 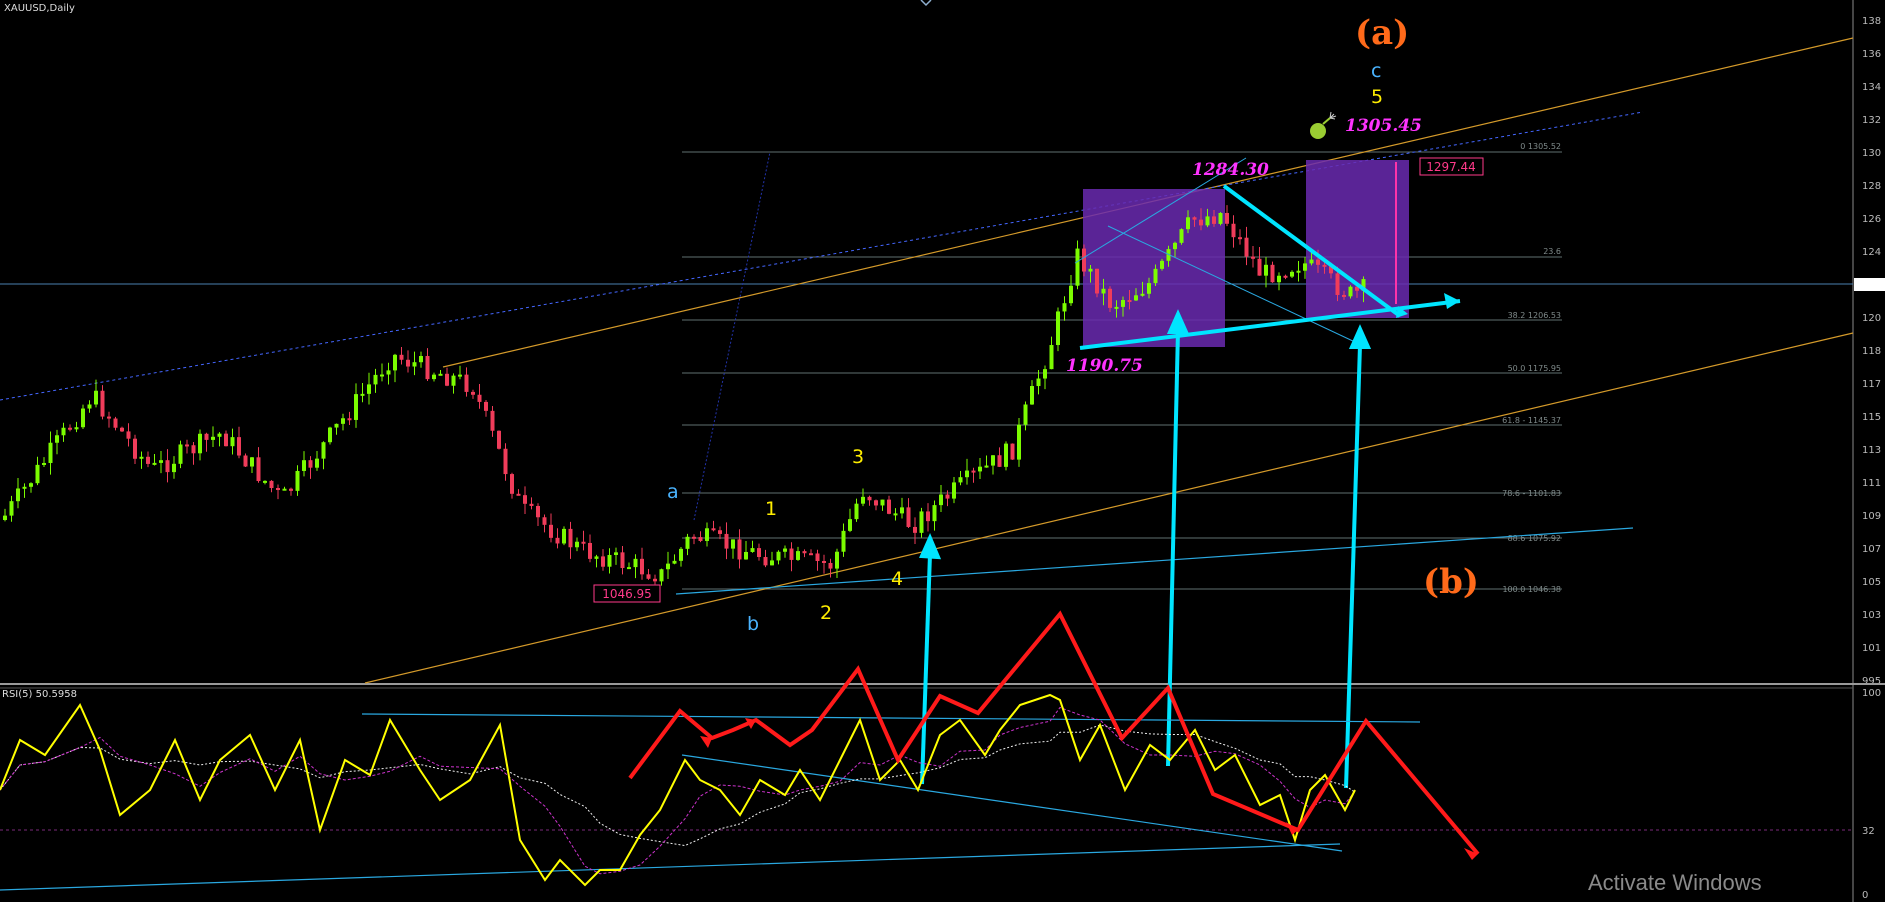 I want to click on price-tick: 120, so click(x=1871, y=318).